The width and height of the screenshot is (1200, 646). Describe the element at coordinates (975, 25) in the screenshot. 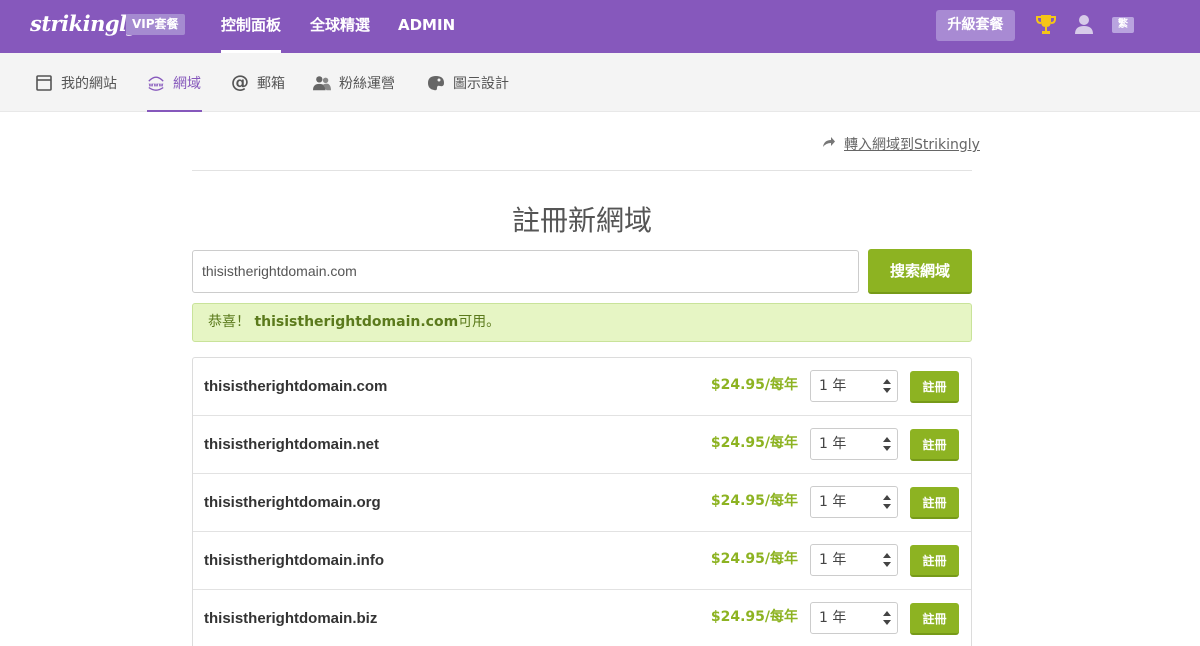

I see `upgrade-plan-button: 升級套餐` at that location.